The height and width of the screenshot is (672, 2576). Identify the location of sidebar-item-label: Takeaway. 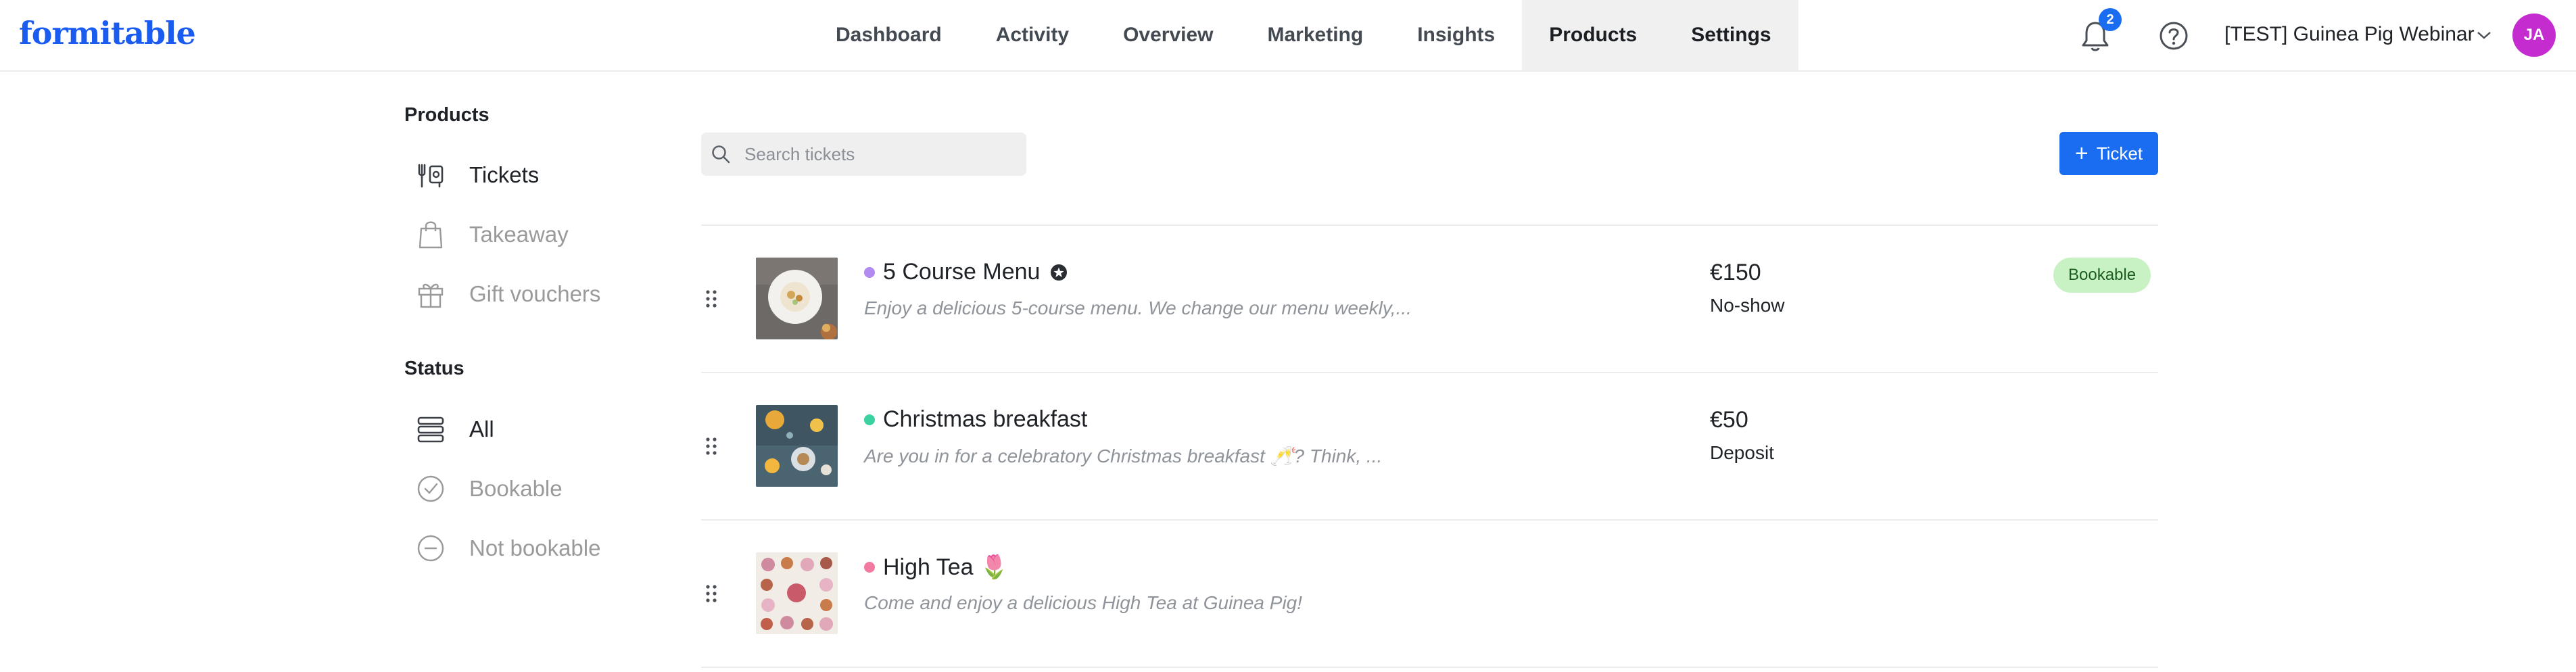
(519, 235).